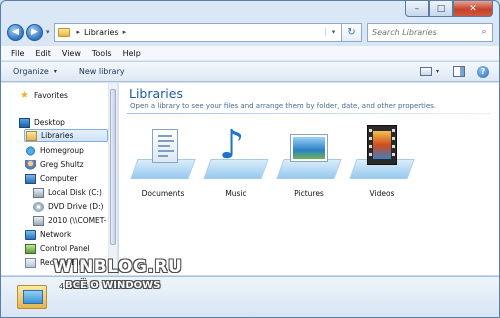 The height and width of the screenshot is (318, 500). What do you see at coordinates (71, 53) in the screenshot?
I see `menu-view: View` at bounding box center [71, 53].